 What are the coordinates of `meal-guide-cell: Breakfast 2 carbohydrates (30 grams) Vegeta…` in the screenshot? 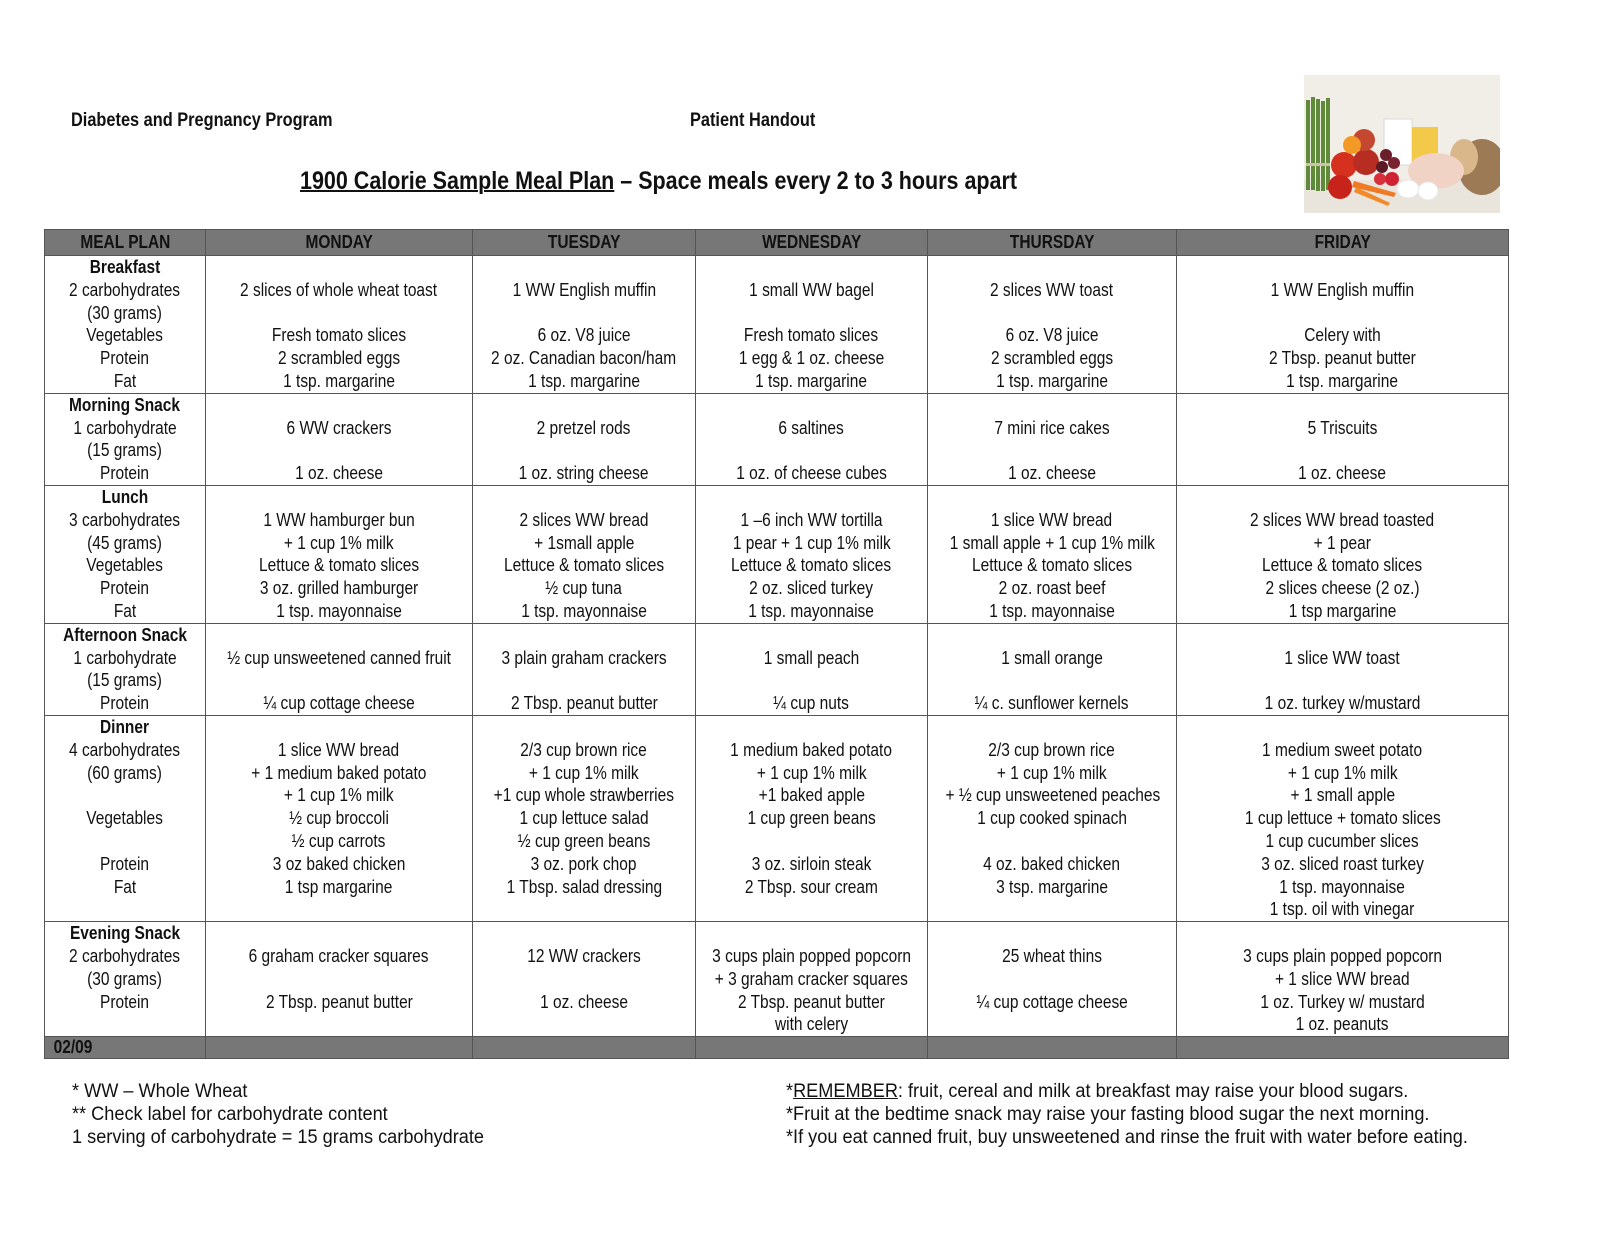 It's located at (125, 324).